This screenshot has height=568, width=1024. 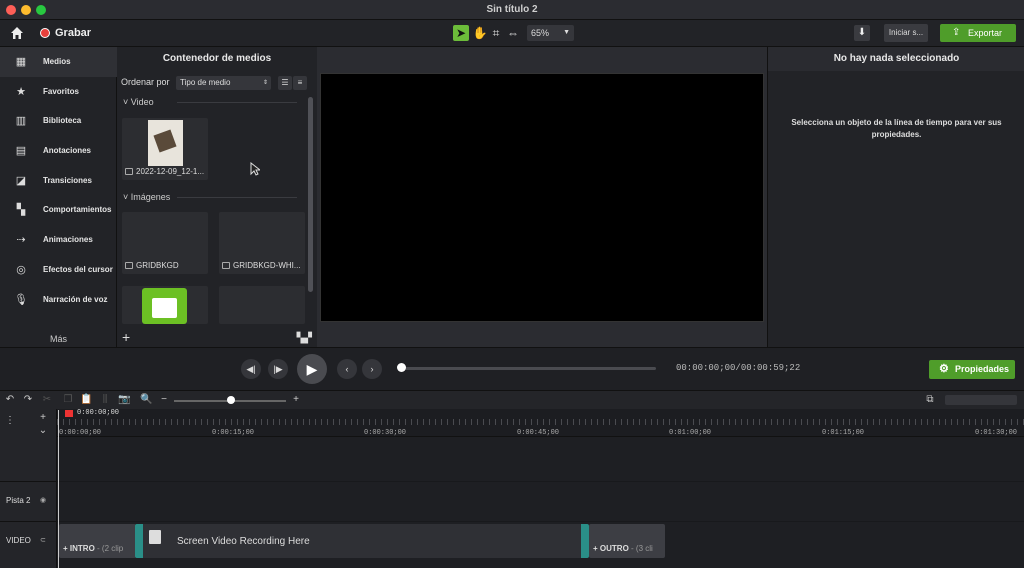 What do you see at coordinates (642, 548) in the screenshot?
I see `outro-sub: - (3 cli` at bounding box center [642, 548].